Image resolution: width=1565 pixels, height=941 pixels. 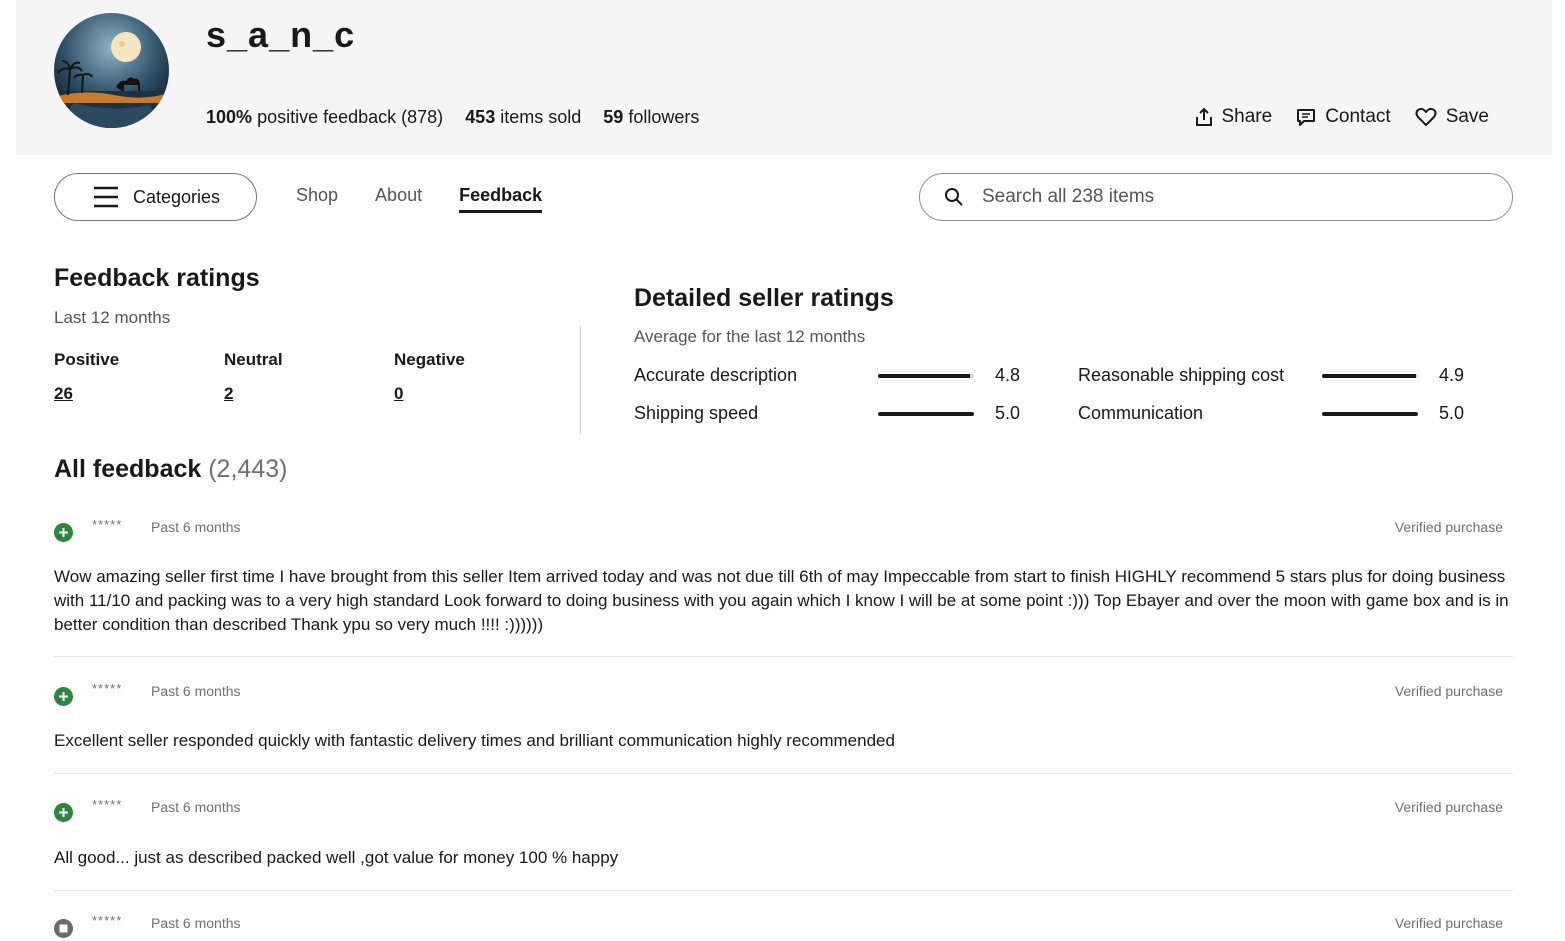 I want to click on store-search, so click(x=1216, y=197).